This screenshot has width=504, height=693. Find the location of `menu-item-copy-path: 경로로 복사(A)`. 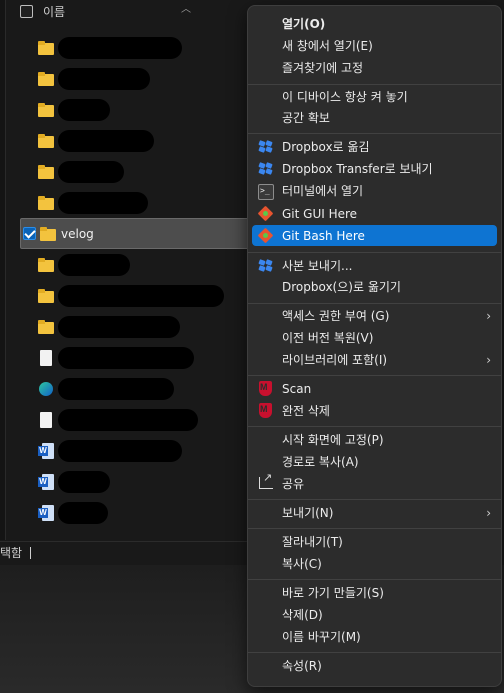

menu-item-copy-path: 경로로 복사(A) is located at coordinates (374, 461).